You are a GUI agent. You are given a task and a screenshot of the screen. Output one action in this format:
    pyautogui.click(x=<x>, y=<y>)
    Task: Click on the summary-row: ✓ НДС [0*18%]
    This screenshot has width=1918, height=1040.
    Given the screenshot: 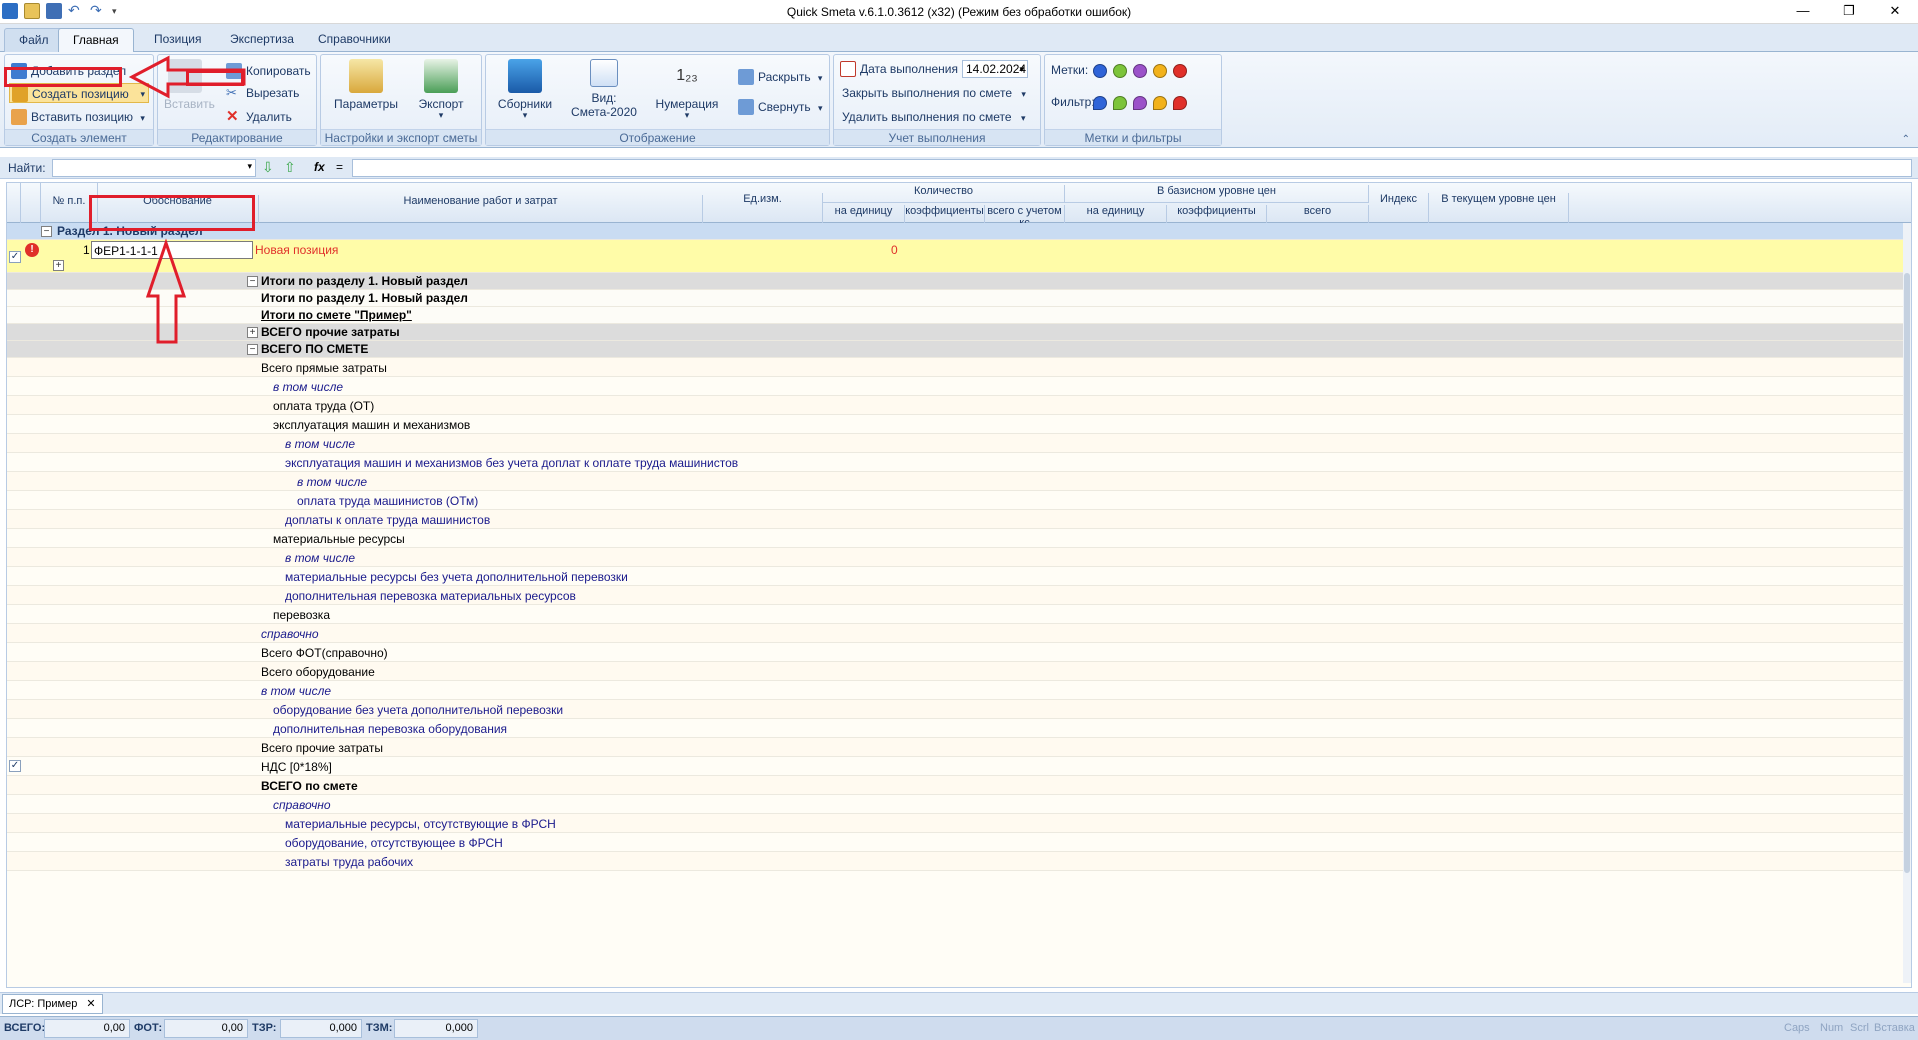 What is the action you would take?
    pyautogui.click(x=959, y=766)
    